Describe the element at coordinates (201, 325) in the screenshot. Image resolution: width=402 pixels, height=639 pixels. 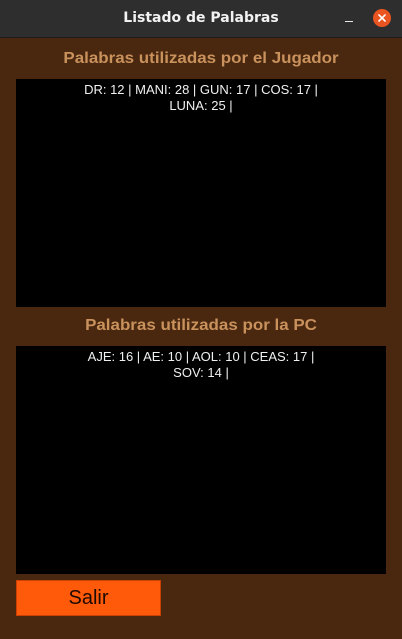
I see `pc-words-heading: Palabras utilizadas por la PC` at that location.